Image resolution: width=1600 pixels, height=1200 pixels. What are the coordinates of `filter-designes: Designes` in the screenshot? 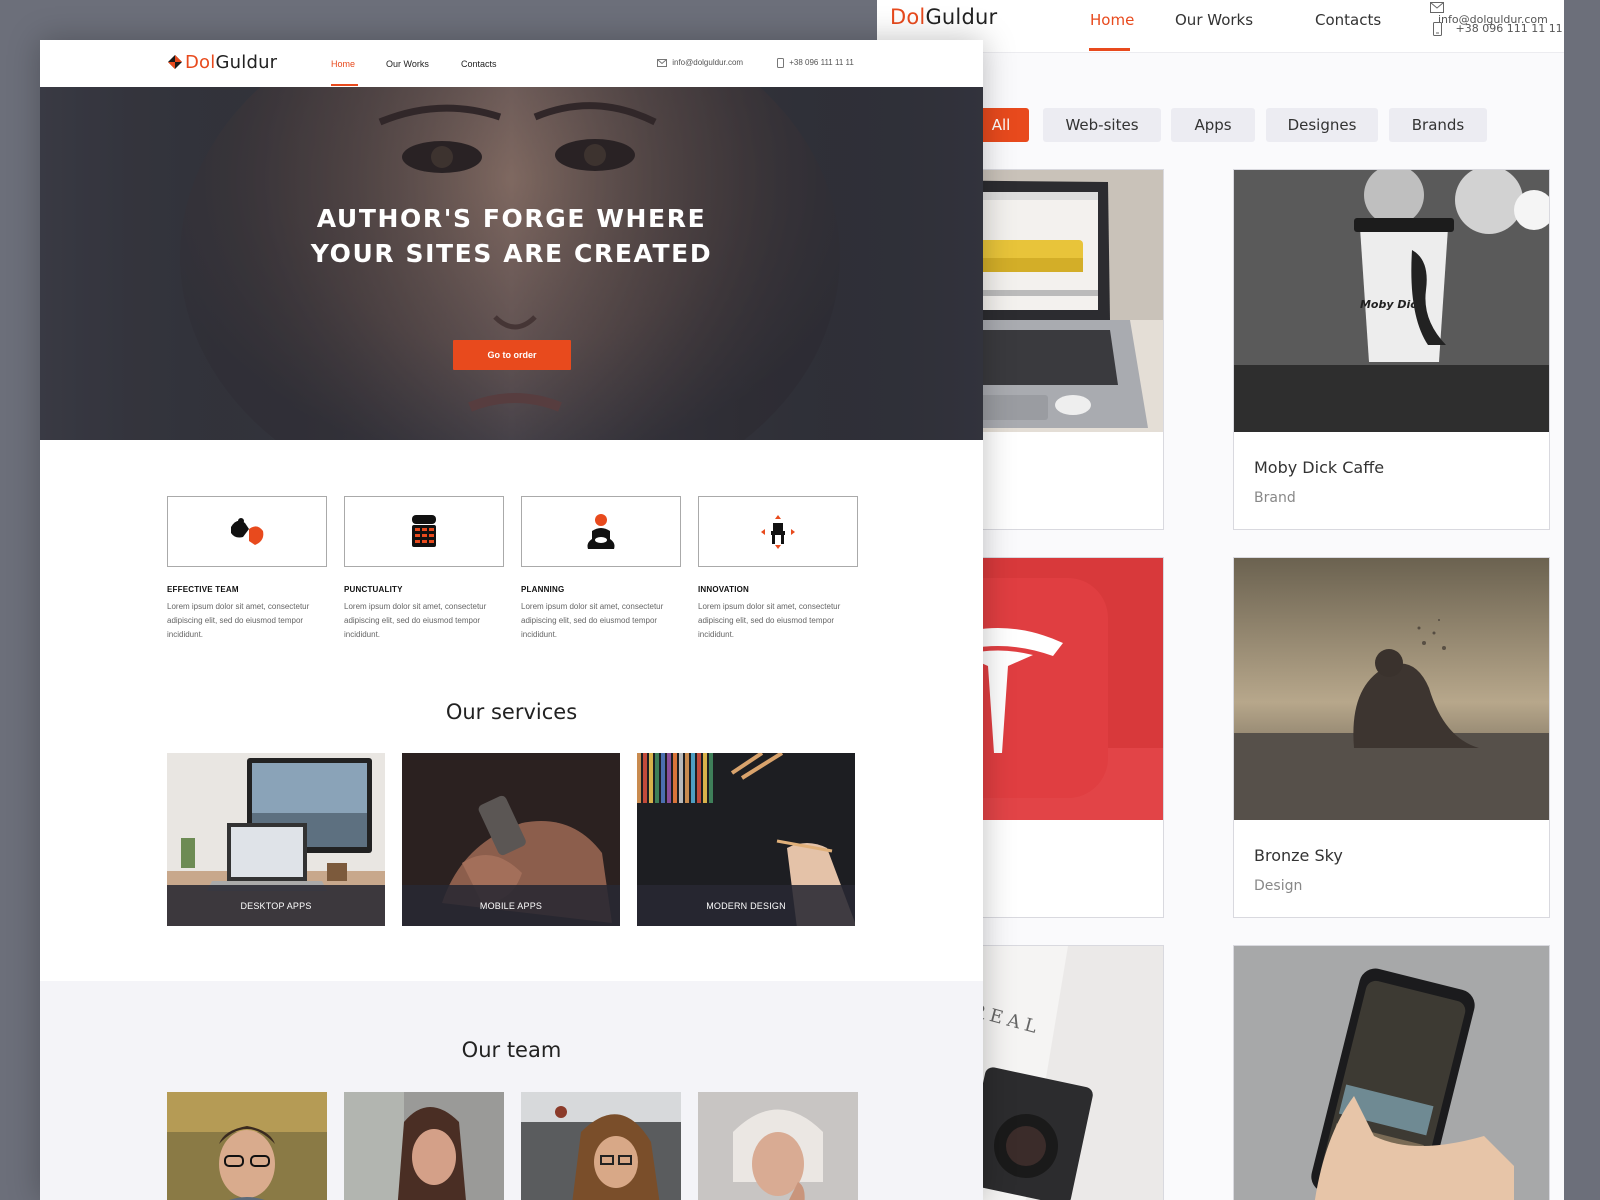 It's located at (1322, 125).